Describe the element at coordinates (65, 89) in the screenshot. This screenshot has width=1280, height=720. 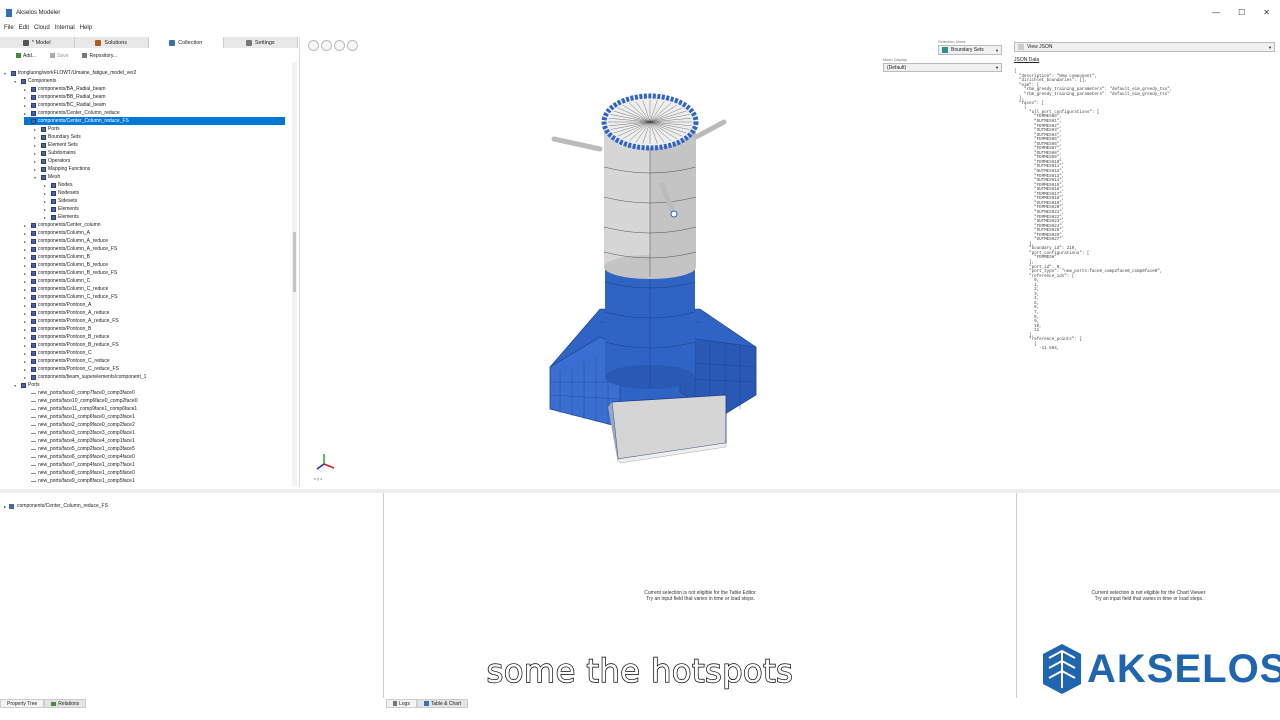
I see `tree-item: ▸ components/BA_Radial_beam` at that location.